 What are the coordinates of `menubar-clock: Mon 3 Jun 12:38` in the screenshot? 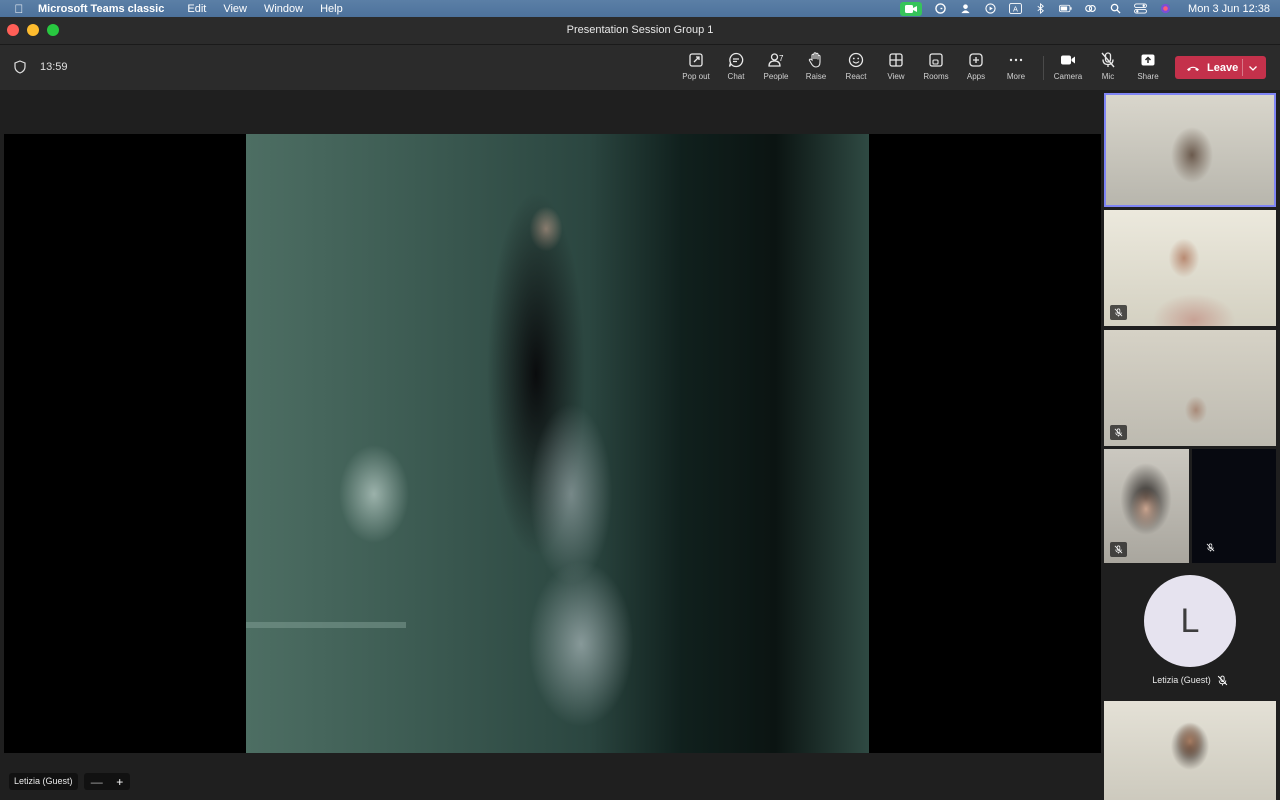 It's located at (1229, 9).